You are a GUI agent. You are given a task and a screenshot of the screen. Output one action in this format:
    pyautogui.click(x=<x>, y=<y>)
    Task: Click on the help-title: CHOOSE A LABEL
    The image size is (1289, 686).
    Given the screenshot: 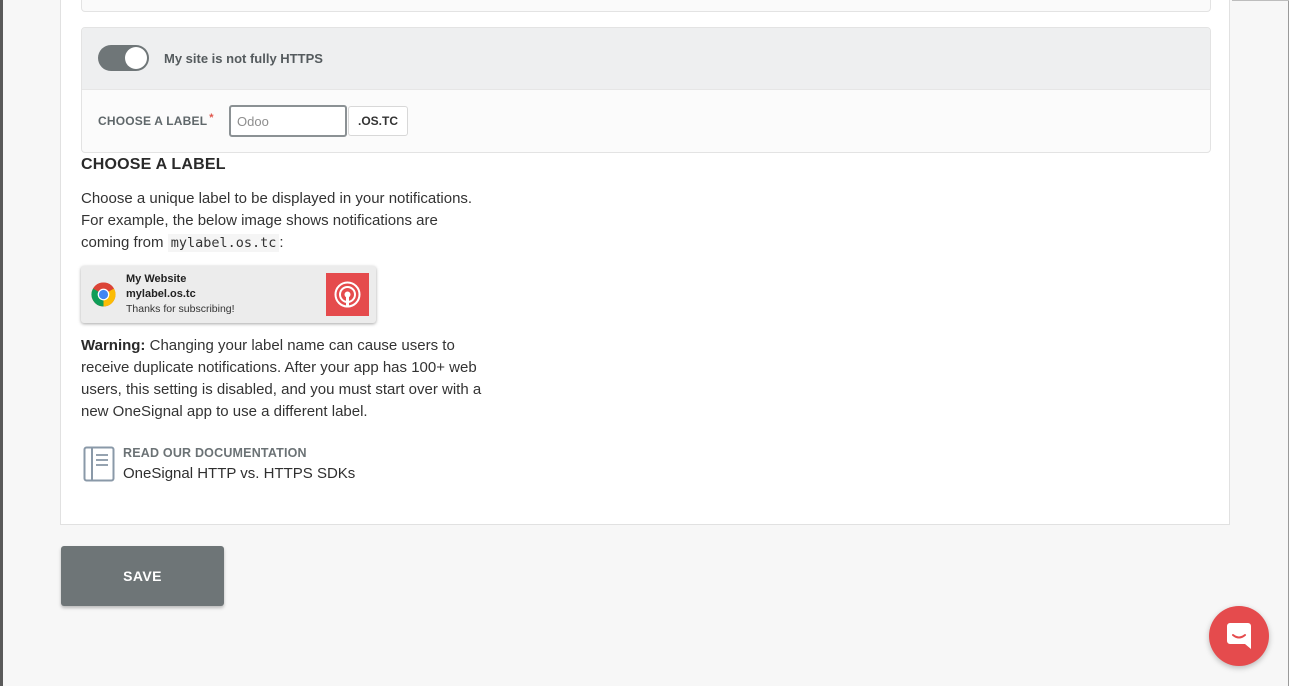 What is the action you would take?
    pyautogui.click(x=153, y=164)
    